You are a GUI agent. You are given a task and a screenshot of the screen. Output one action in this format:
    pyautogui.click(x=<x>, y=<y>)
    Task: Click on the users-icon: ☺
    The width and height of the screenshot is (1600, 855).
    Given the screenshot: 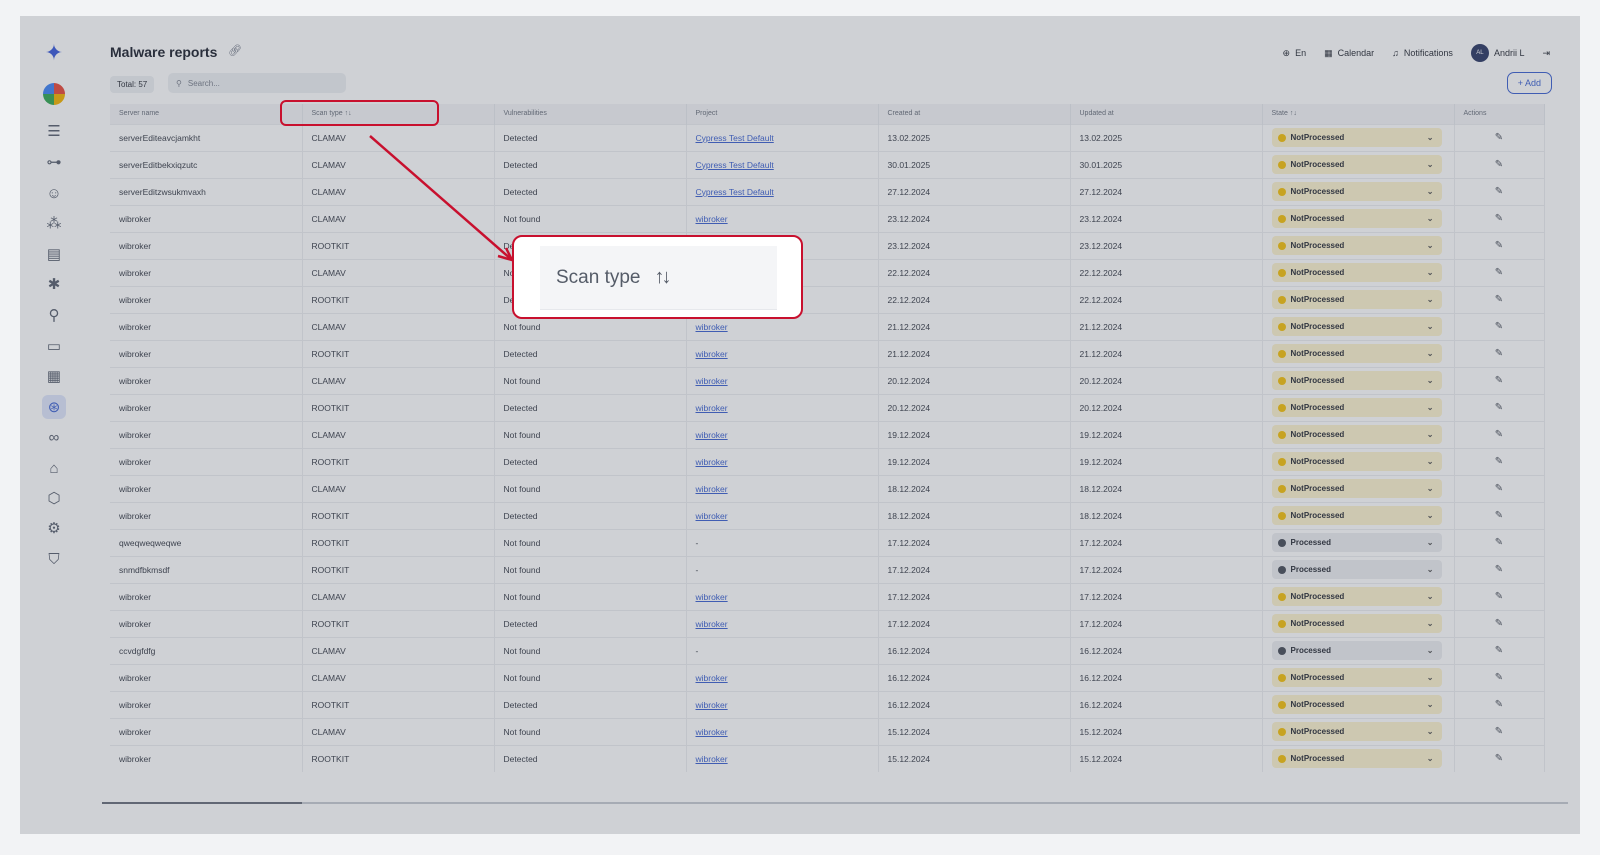 What is the action you would take?
    pyautogui.click(x=54, y=193)
    